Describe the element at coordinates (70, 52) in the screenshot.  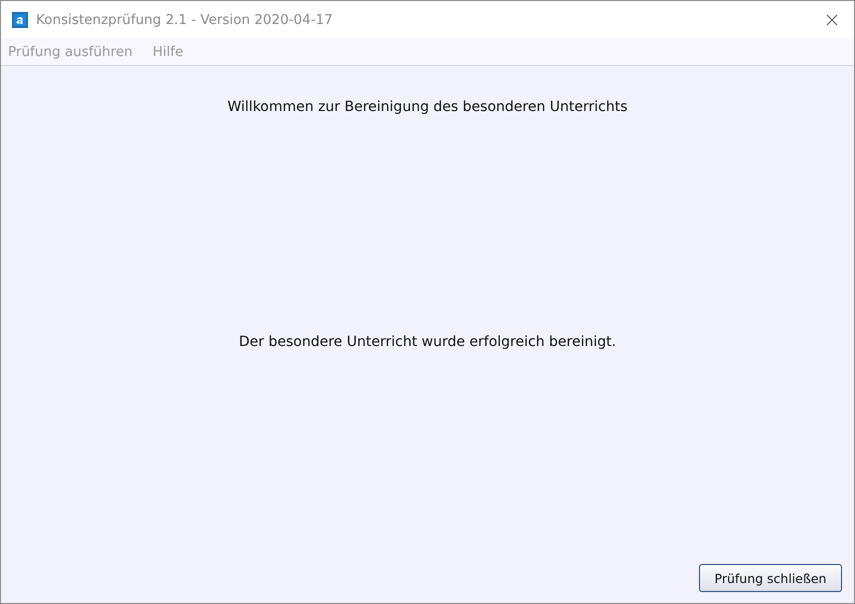
I see `menu-item: Prüfung ausführen` at that location.